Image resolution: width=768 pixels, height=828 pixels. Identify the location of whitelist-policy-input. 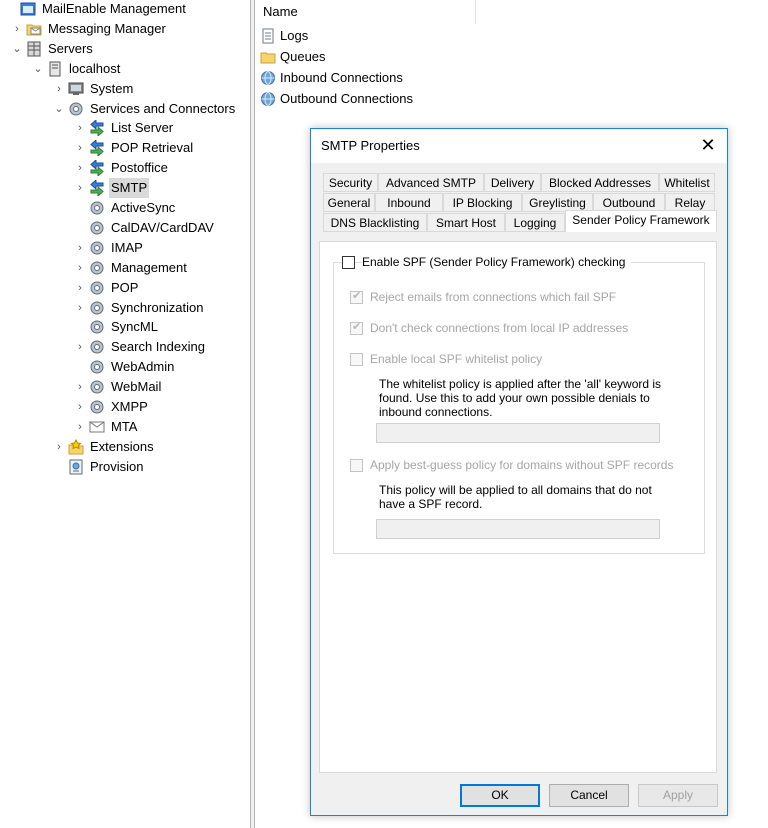
(518, 433).